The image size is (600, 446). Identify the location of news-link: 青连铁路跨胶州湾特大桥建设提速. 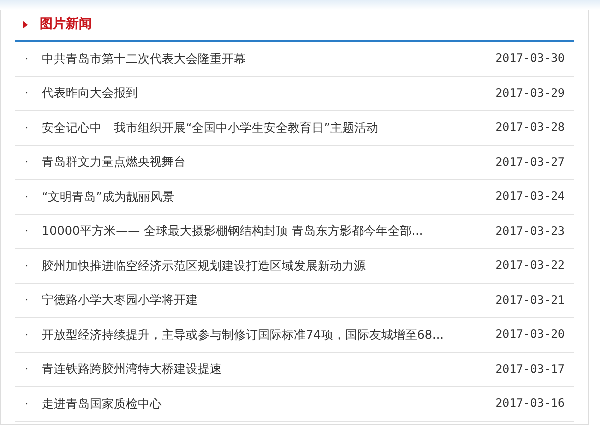
(269, 369).